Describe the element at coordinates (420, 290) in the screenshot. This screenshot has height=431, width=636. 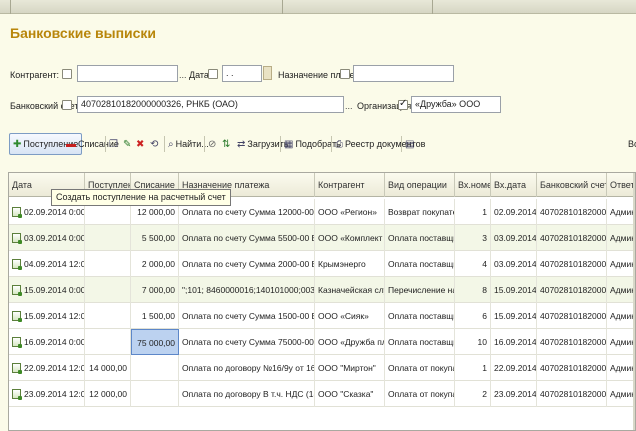
I see `cell-operation: Перечисление налога` at that location.